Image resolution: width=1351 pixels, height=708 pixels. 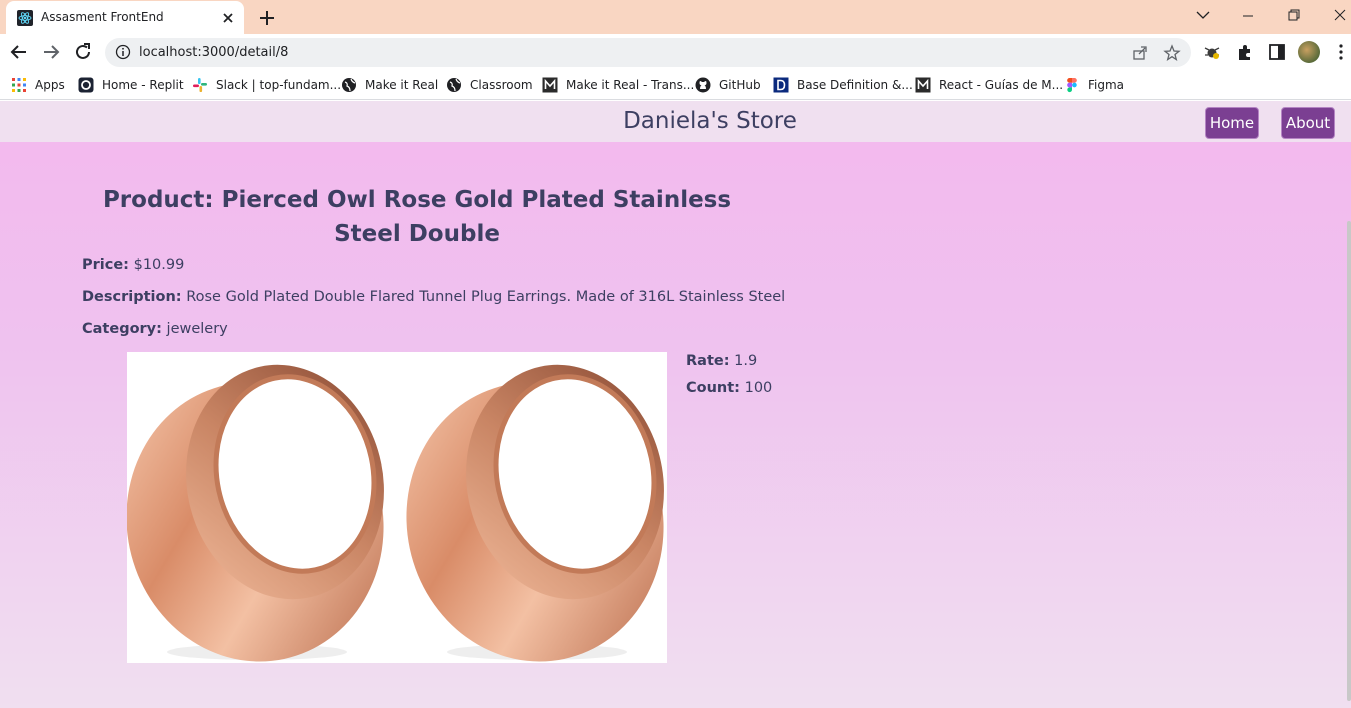 What do you see at coordinates (501, 85) in the screenshot?
I see `bookmark-label: Classroom` at bounding box center [501, 85].